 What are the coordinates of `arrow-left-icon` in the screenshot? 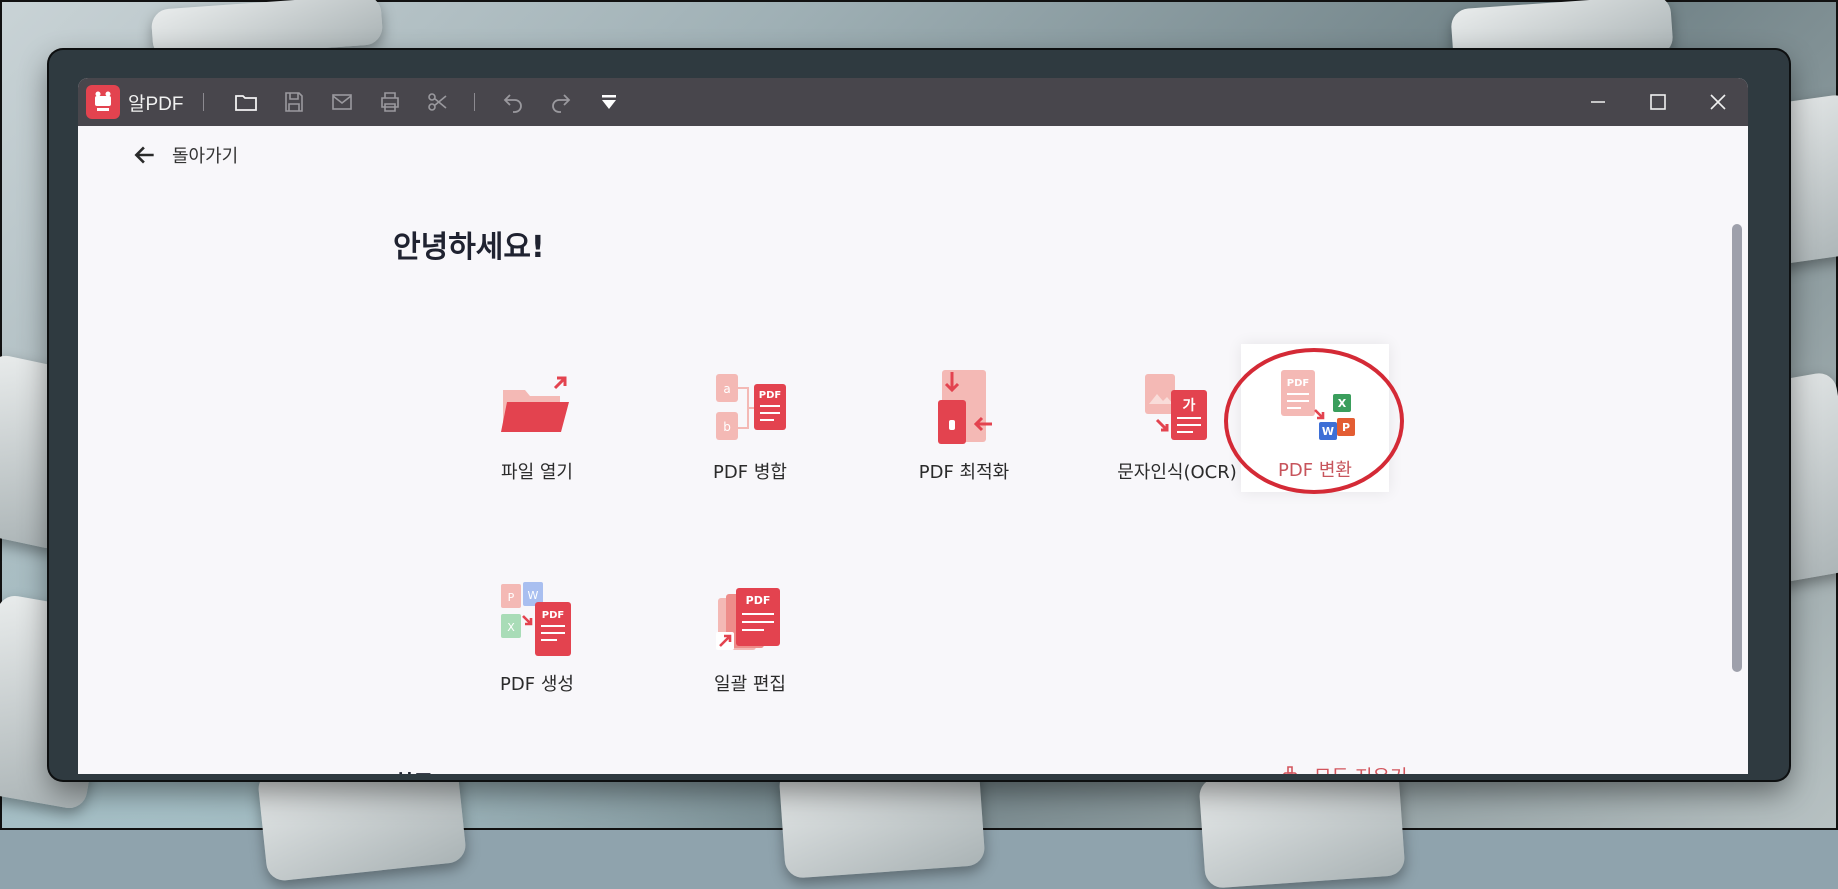 It's located at (144, 155).